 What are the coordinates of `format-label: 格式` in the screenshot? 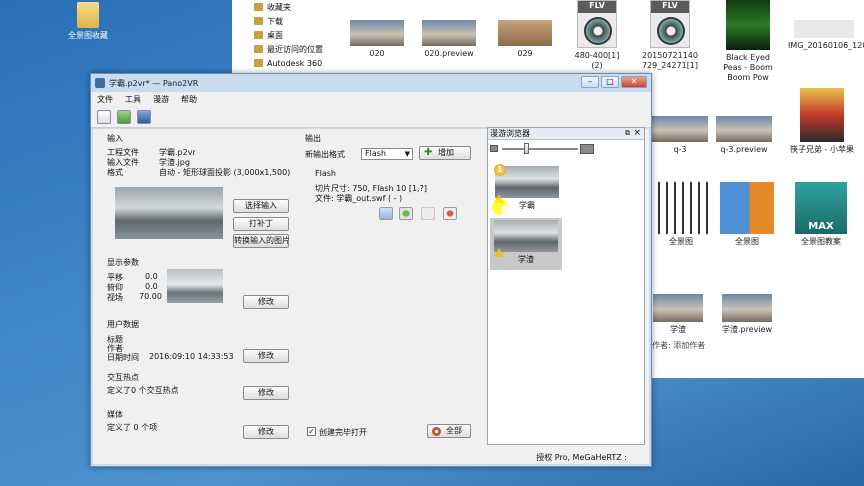 It's located at (115, 172).